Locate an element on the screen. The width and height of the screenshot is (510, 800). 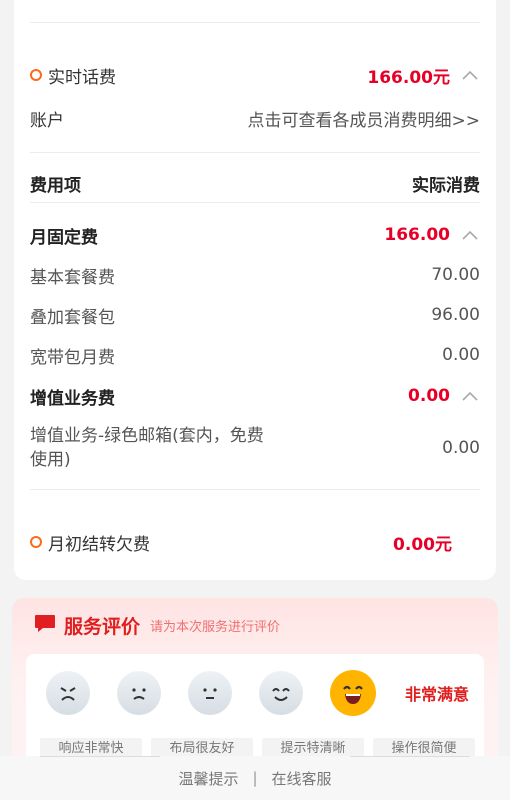
group-total: 0.00 is located at coordinates (429, 396).